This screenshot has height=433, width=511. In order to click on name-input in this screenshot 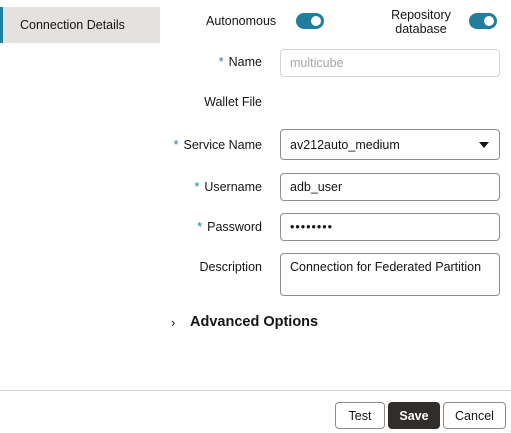, I will do `click(390, 63)`.